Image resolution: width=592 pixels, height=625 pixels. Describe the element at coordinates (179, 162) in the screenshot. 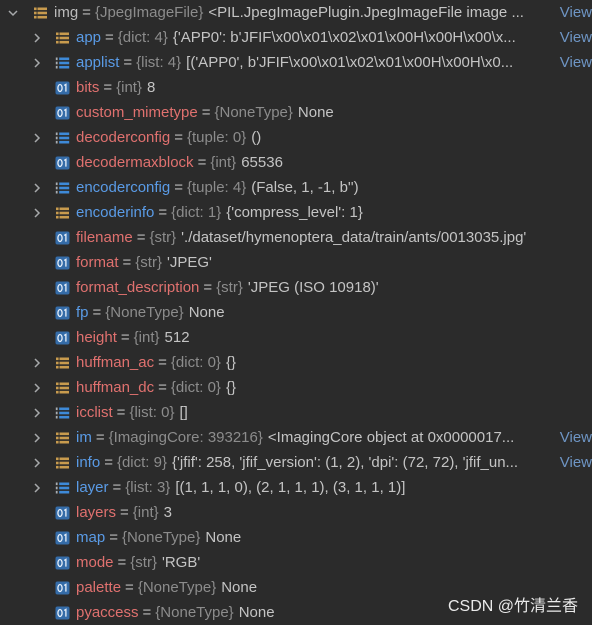

I see `variable-text: decodermaxblock = {int} 65536` at that location.